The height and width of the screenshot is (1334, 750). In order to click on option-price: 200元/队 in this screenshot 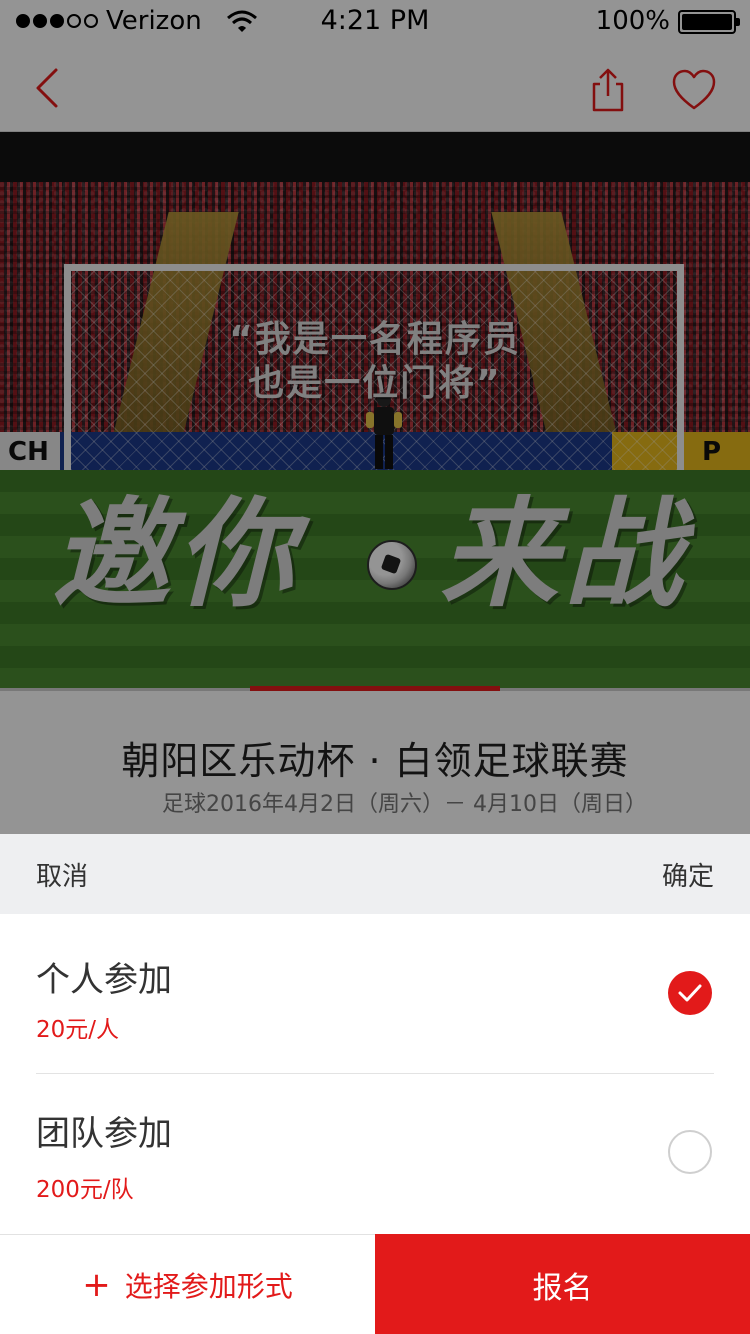, I will do `click(85, 1190)`.